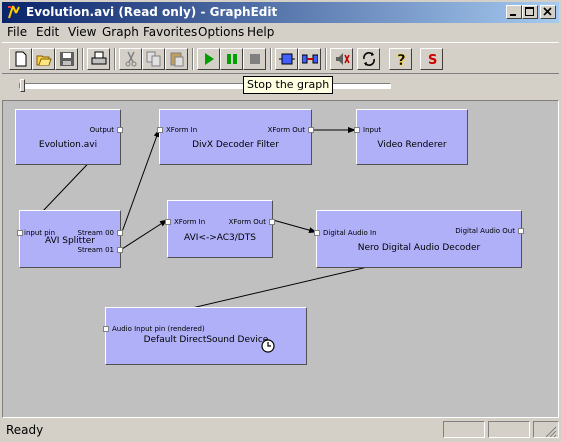  I want to click on svg-text: S, so click(432, 60).